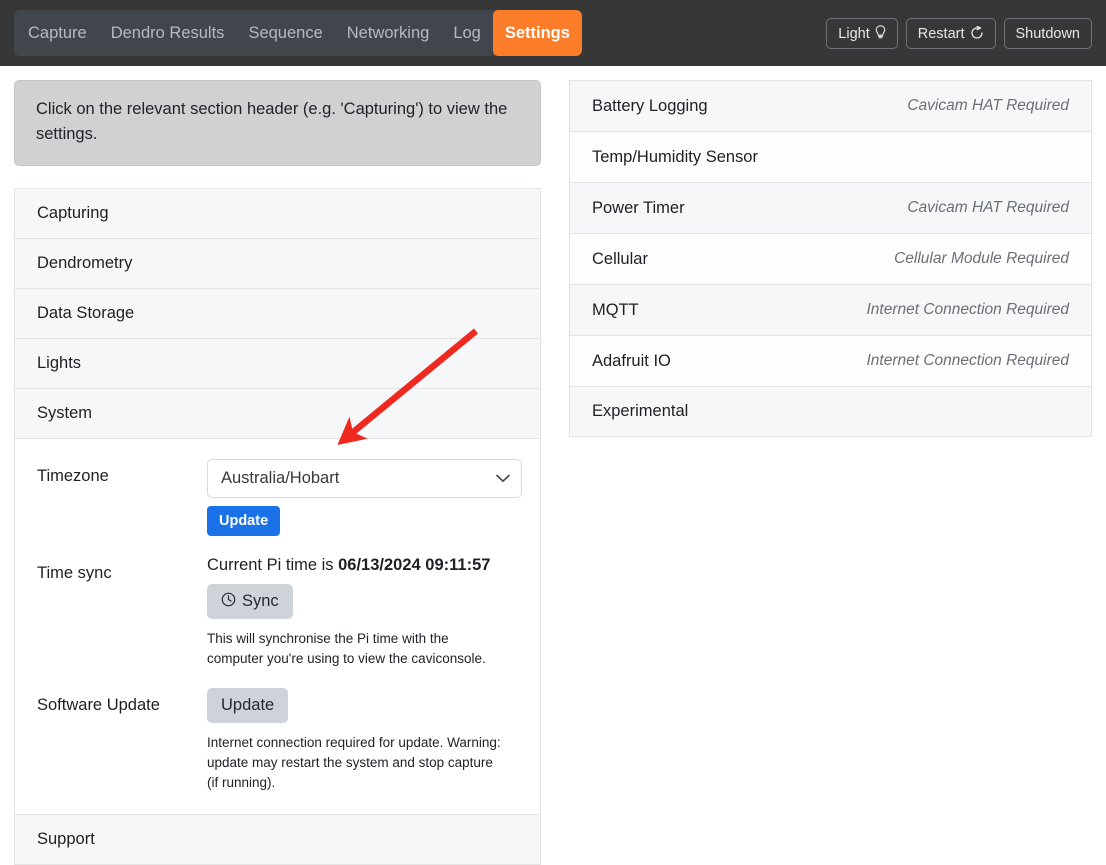 The width and height of the screenshot is (1106, 865). I want to click on time-sync-label: Time sync, so click(122, 612).